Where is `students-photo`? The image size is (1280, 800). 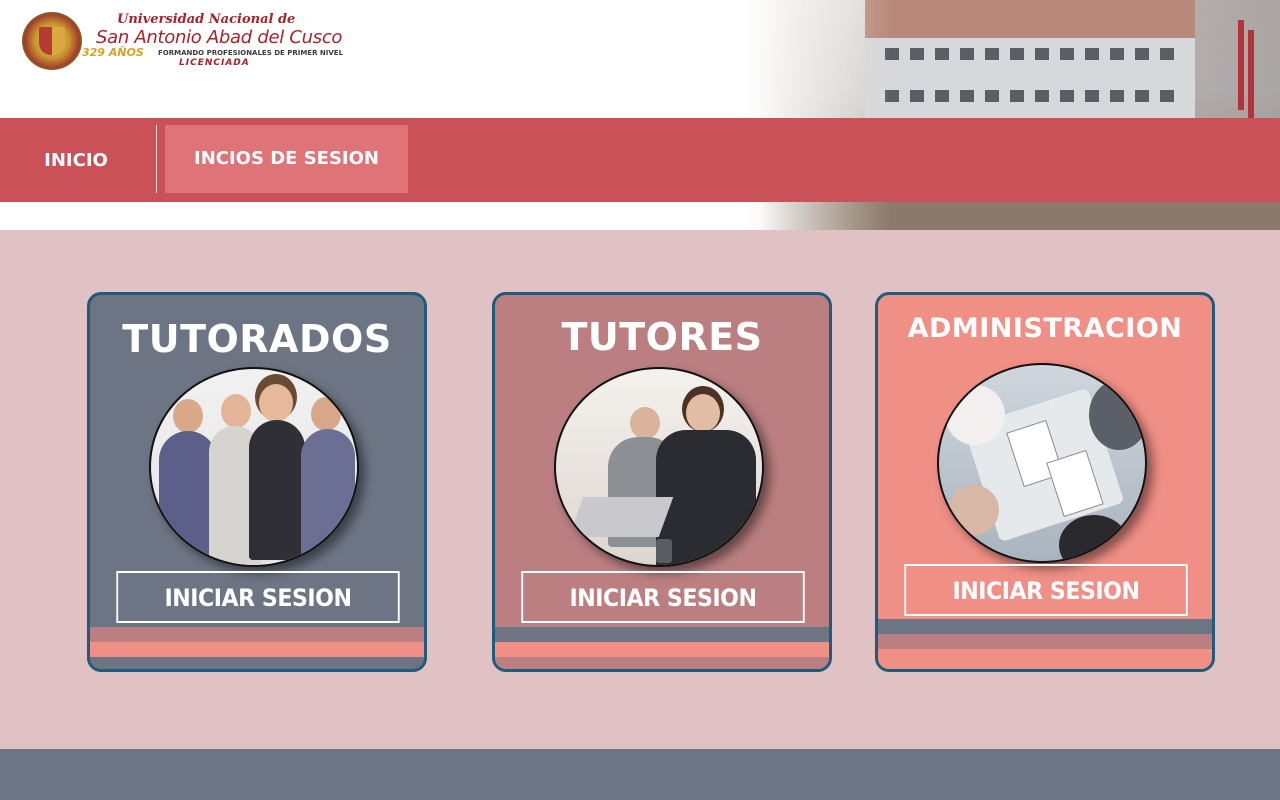 students-photo is located at coordinates (254, 467).